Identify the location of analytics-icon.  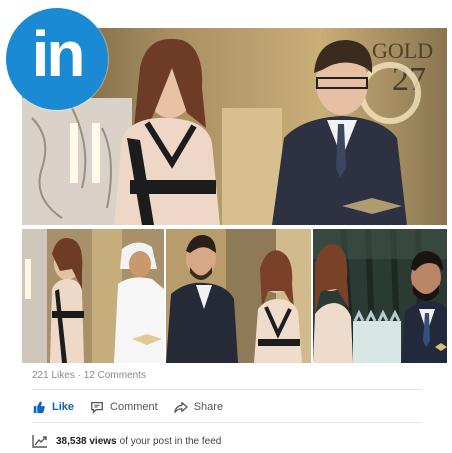
(39, 441).